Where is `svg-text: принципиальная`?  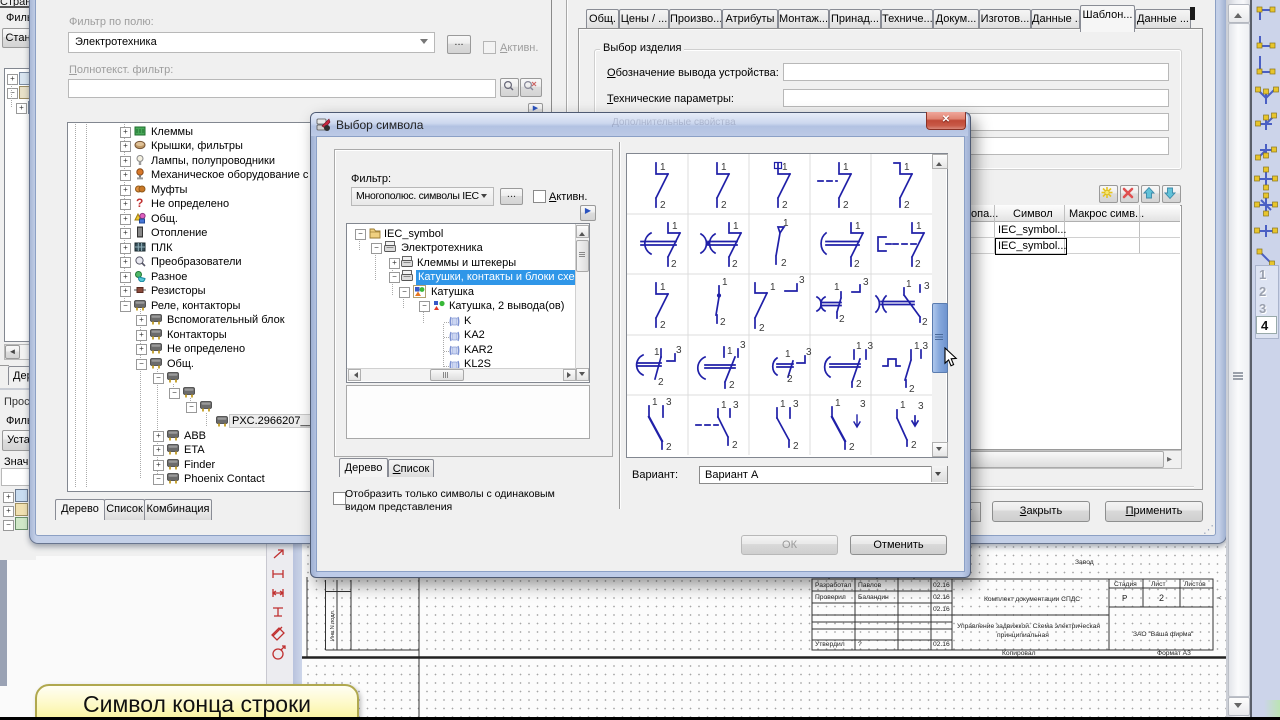 svg-text: принципиальная is located at coordinates (1023, 635).